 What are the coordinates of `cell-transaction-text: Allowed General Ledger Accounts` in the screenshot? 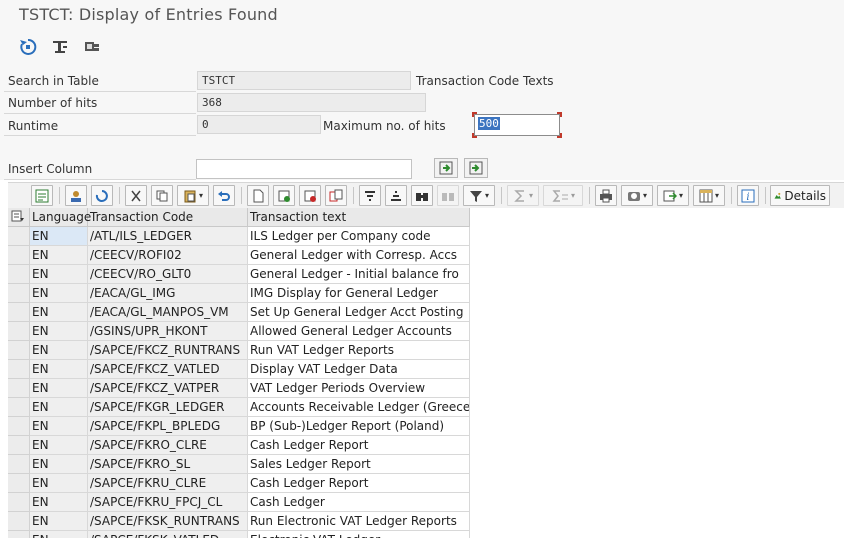 It's located at (359, 331).